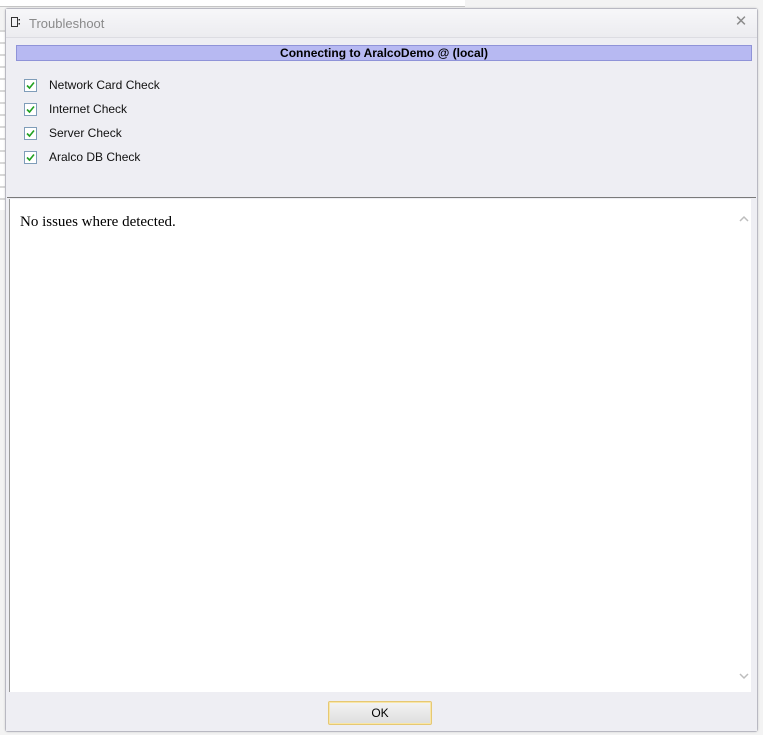 The width and height of the screenshot is (763, 735). I want to click on check-server-checkbox, so click(30, 133).